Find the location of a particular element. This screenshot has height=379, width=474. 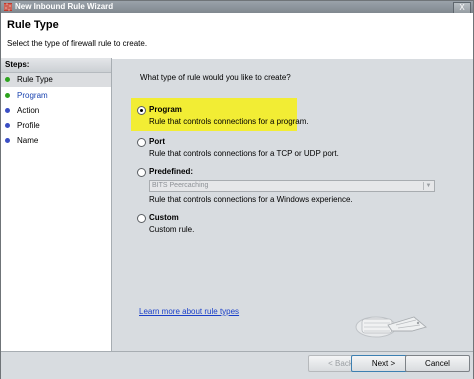

option-description: Custom rule. is located at coordinates (172, 229).